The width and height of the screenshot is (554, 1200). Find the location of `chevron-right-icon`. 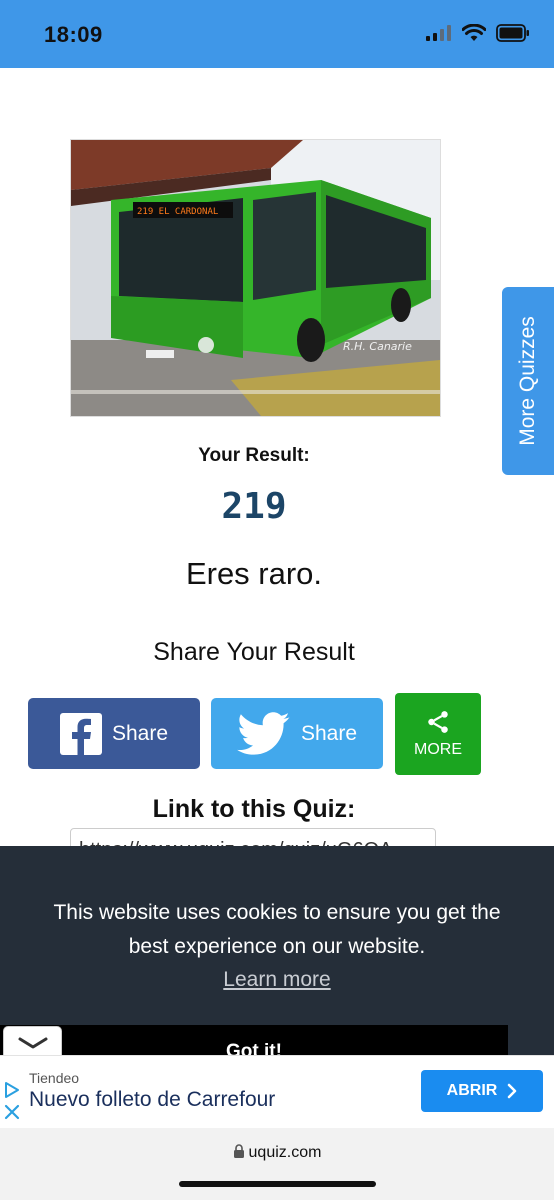

chevron-right-icon is located at coordinates (512, 1091).